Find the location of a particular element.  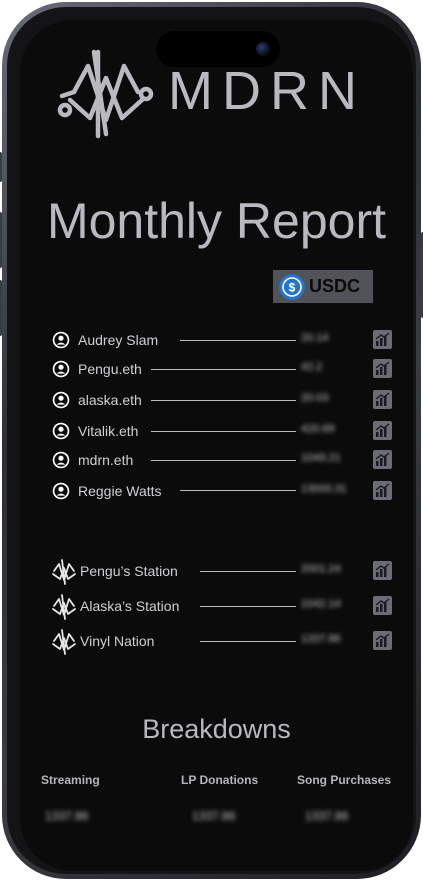

currency-selector: $ USDC is located at coordinates (323, 286).